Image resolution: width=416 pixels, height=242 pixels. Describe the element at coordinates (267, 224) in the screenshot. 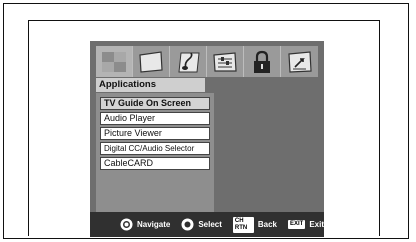

I see `back-label: Back` at that location.